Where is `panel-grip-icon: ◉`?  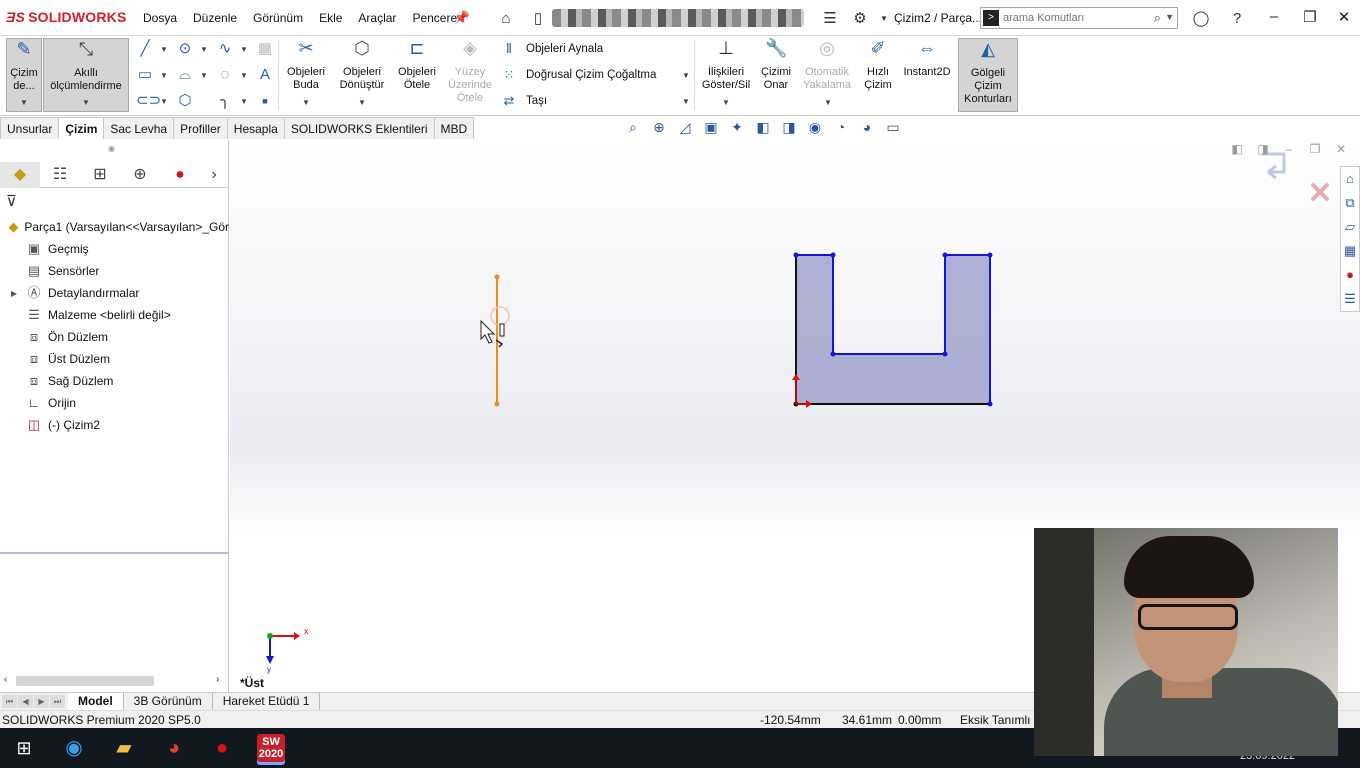
panel-grip-icon: ◉ is located at coordinates (111, 148).